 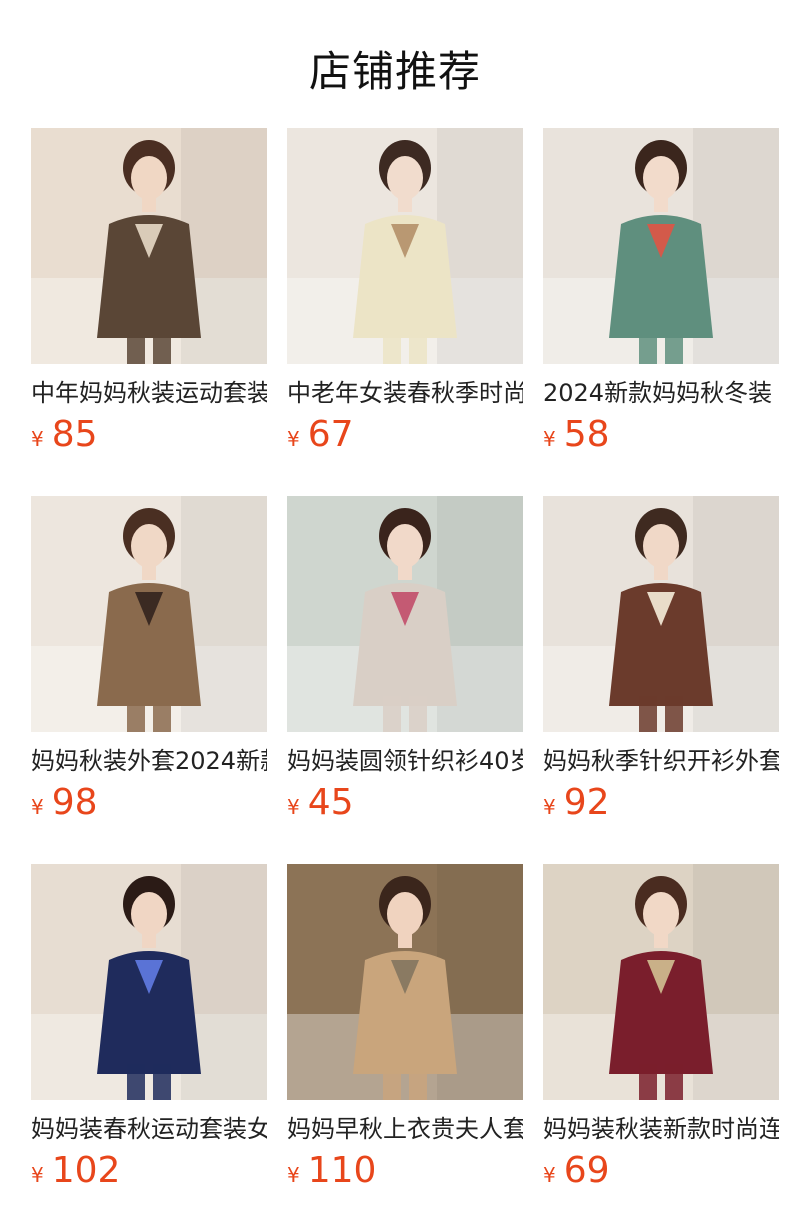 I want to click on product-card: 2024新款妈妈秋冬装 ¥58, so click(x=661, y=293).